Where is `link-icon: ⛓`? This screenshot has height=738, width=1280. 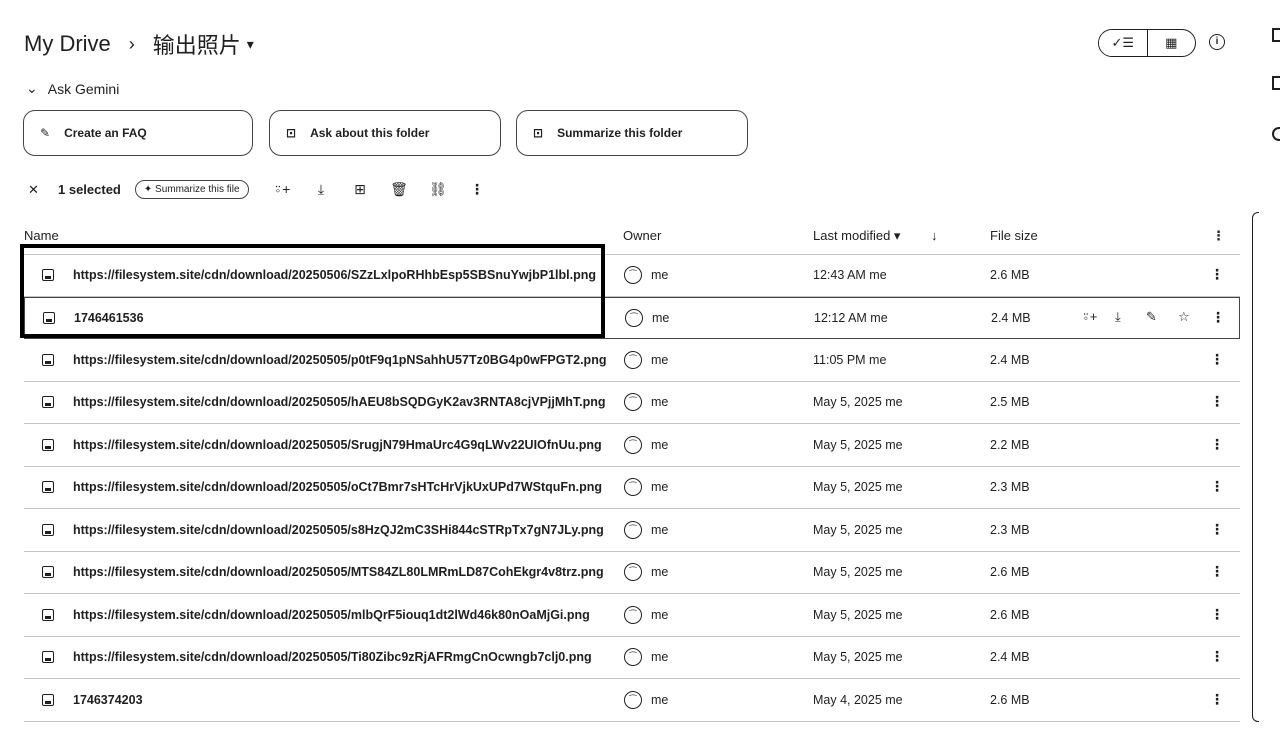 link-icon: ⛓ is located at coordinates (438, 189).